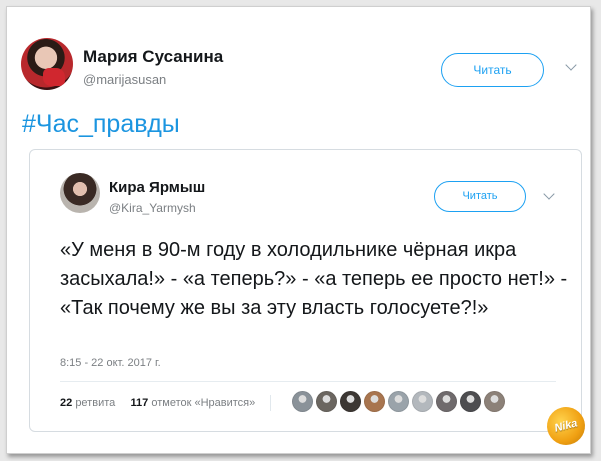 Image resolution: width=601 pixels, height=461 pixels. What do you see at coordinates (157, 187) in the screenshot?
I see `quoted-author-name: Кира Ярмыш` at bounding box center [157, 187].